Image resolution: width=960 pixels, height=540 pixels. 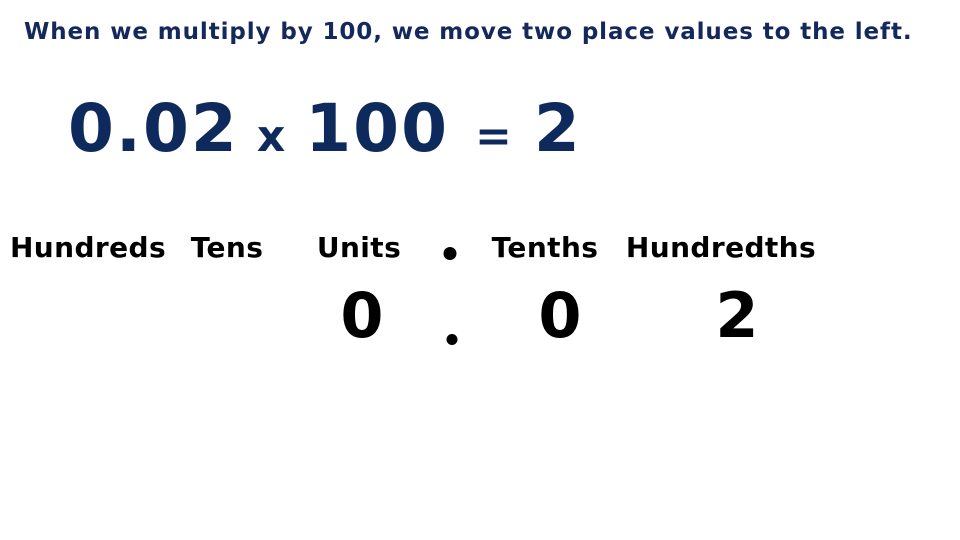 What do you see at coordinates (737, 315) in the screenshot?
I see `digit-hundredths: 2` at bounding box center [737, 315].